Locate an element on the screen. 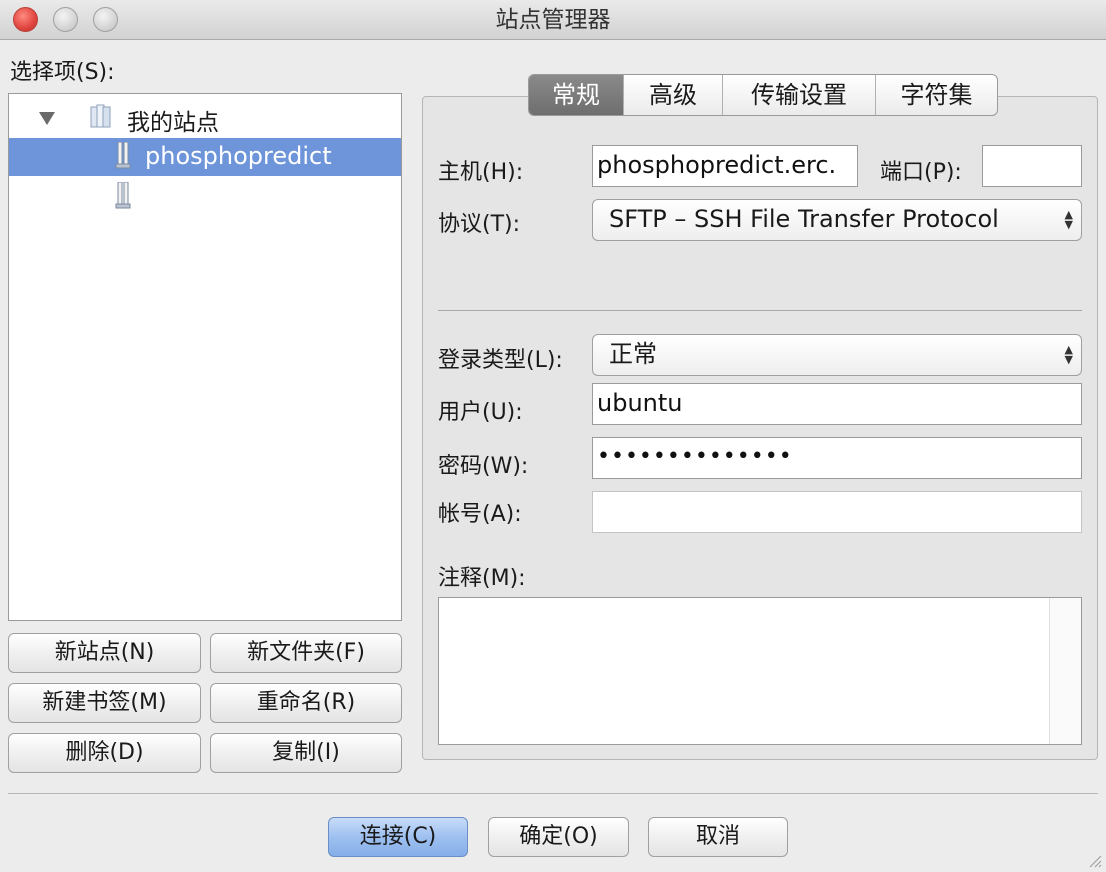 Image resolution: width=1106 pixels, height=872 pixels. comments-textarea is located at coordinates (760, 671).